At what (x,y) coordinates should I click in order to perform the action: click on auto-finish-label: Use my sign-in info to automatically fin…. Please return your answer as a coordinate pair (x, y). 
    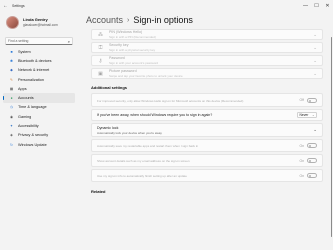
    Looking at the image, I should click on (142, 176).